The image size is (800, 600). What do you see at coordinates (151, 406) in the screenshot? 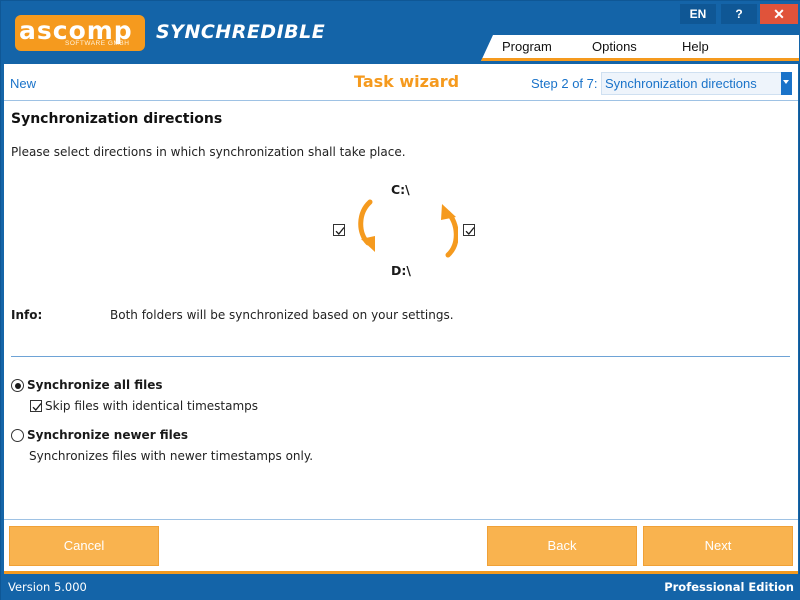
I see `skip-identical-label: Skip files with identical timestamps` at bounding box center [151, 406].